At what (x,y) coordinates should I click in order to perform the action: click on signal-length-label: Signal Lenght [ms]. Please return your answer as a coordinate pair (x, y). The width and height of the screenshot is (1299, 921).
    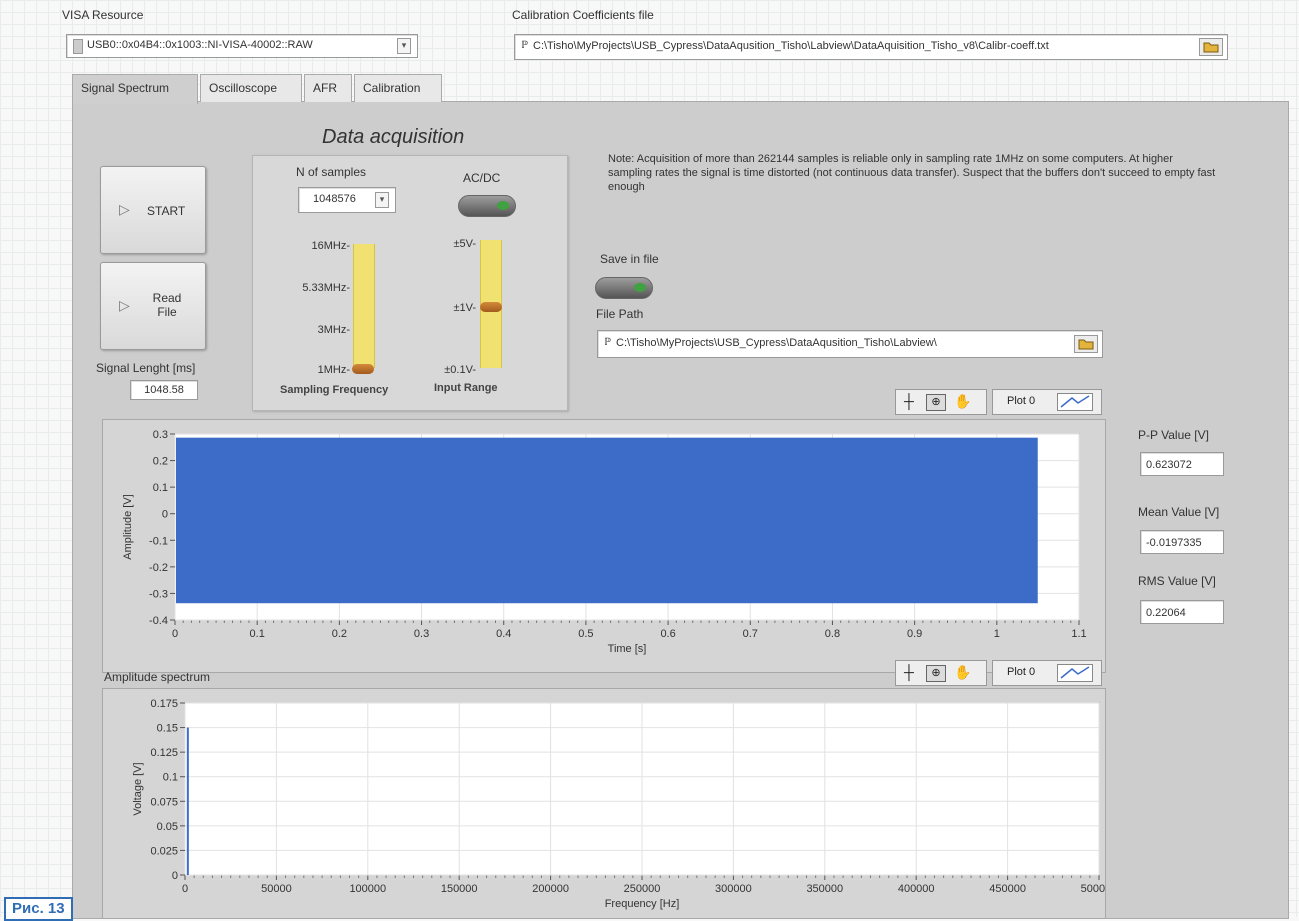
    Looking at the image, I should click on (146, 368).